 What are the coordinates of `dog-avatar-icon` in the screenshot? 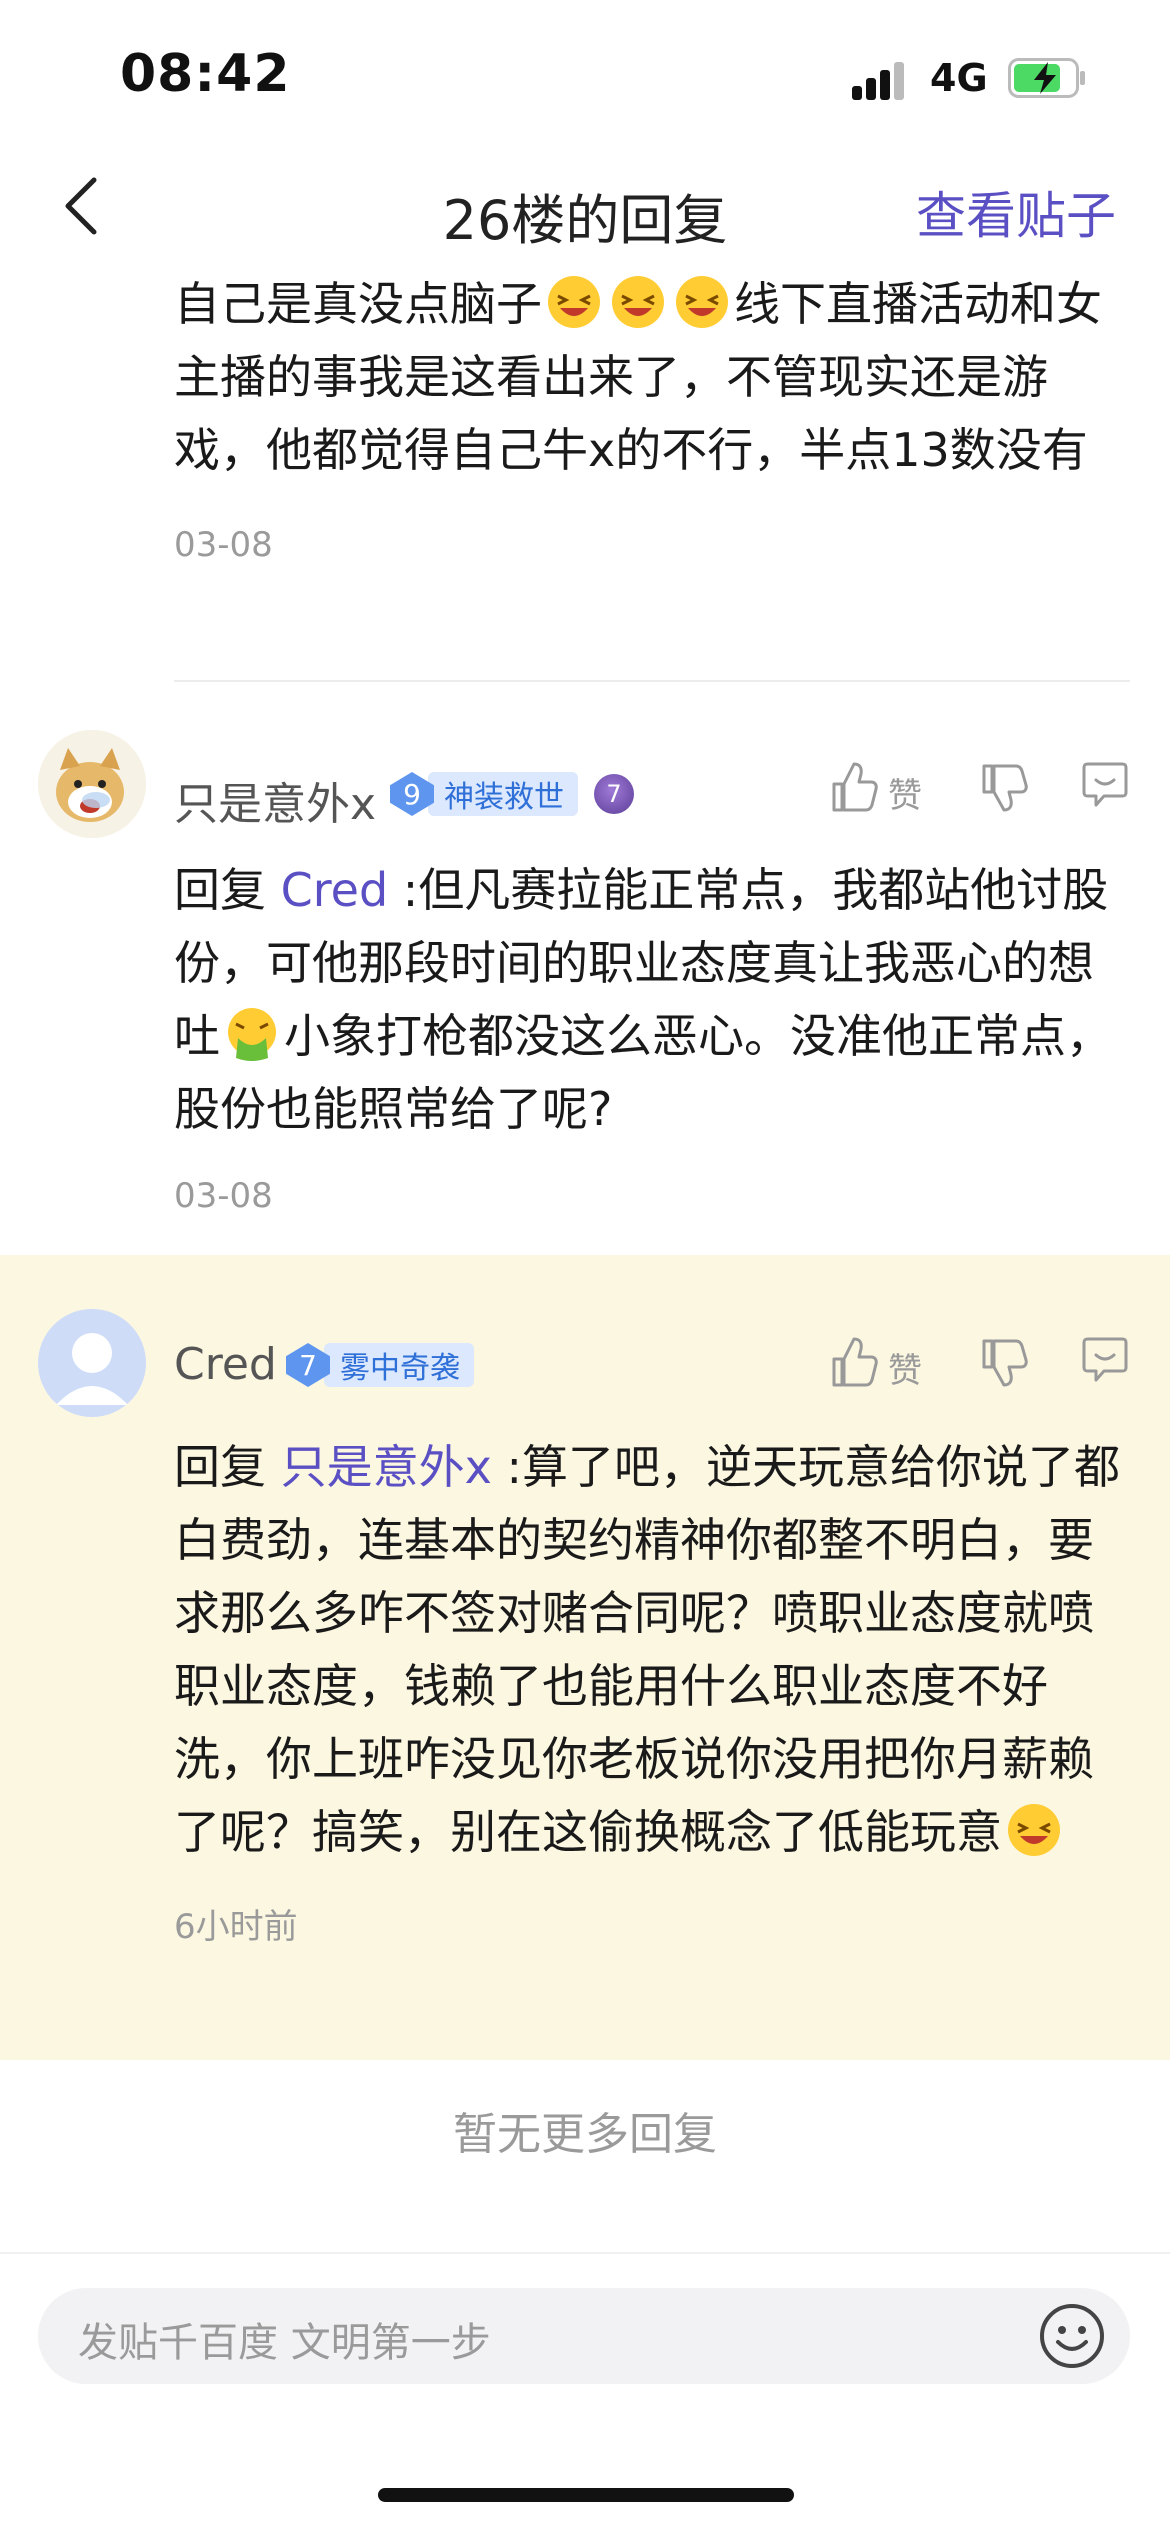 It's located at (92, 784).